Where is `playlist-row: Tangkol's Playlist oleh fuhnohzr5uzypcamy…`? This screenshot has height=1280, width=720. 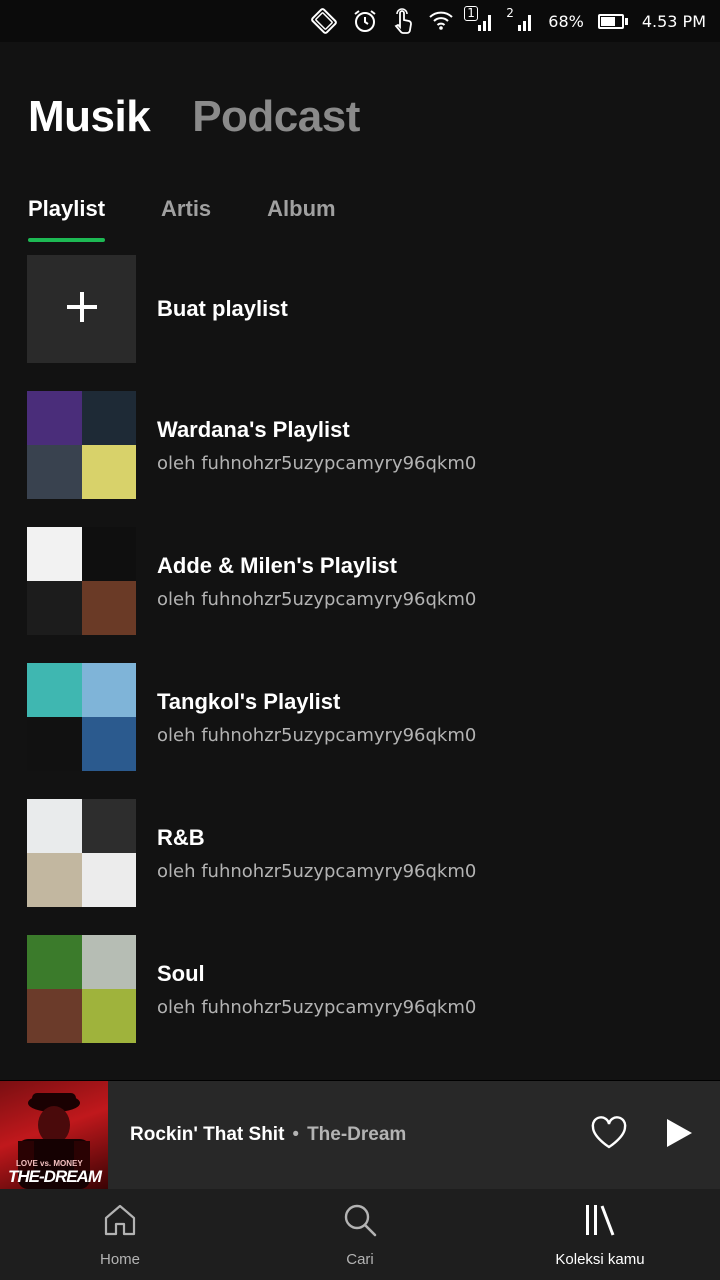
playlist-row: Tangkol's Playlist oleh fuhnohzr5uzypcamy… is located at coordinates (362, 717).